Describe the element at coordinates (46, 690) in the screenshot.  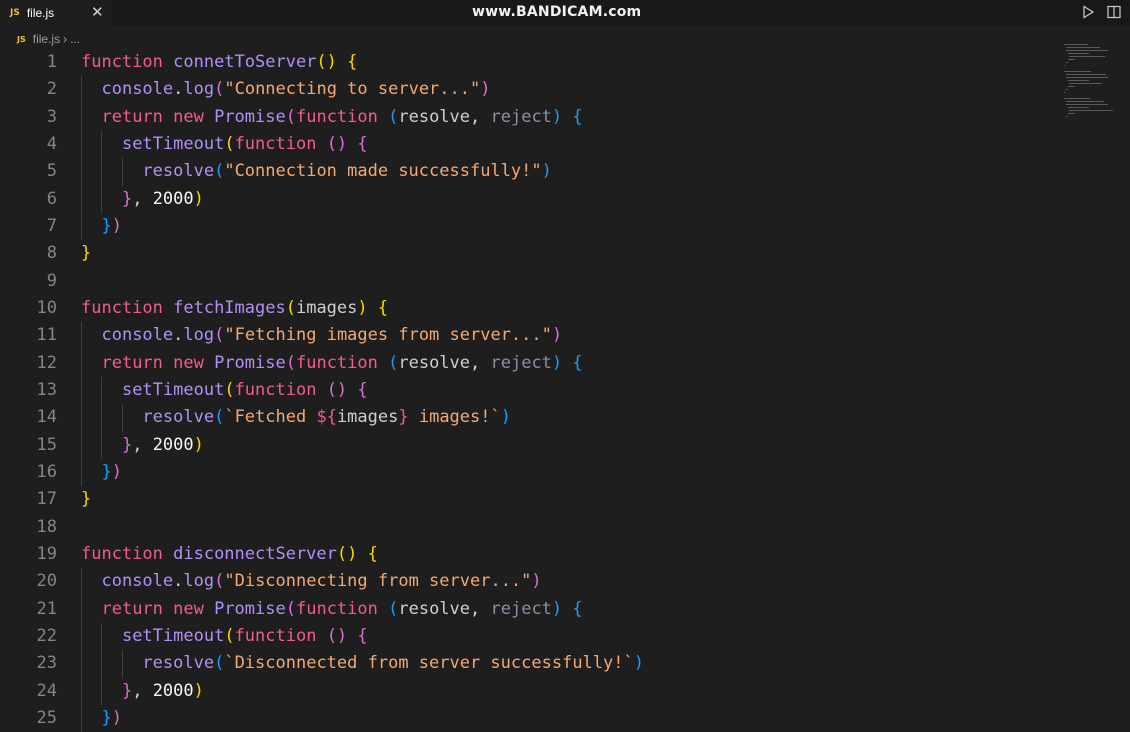
I see `line-number: 24` at that location.